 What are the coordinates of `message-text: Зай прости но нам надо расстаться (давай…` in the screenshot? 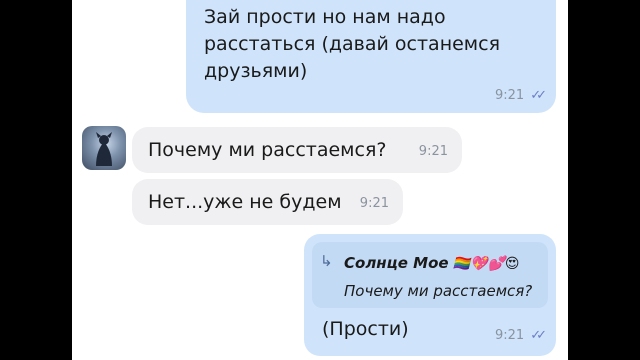 It's located at (352, 44).